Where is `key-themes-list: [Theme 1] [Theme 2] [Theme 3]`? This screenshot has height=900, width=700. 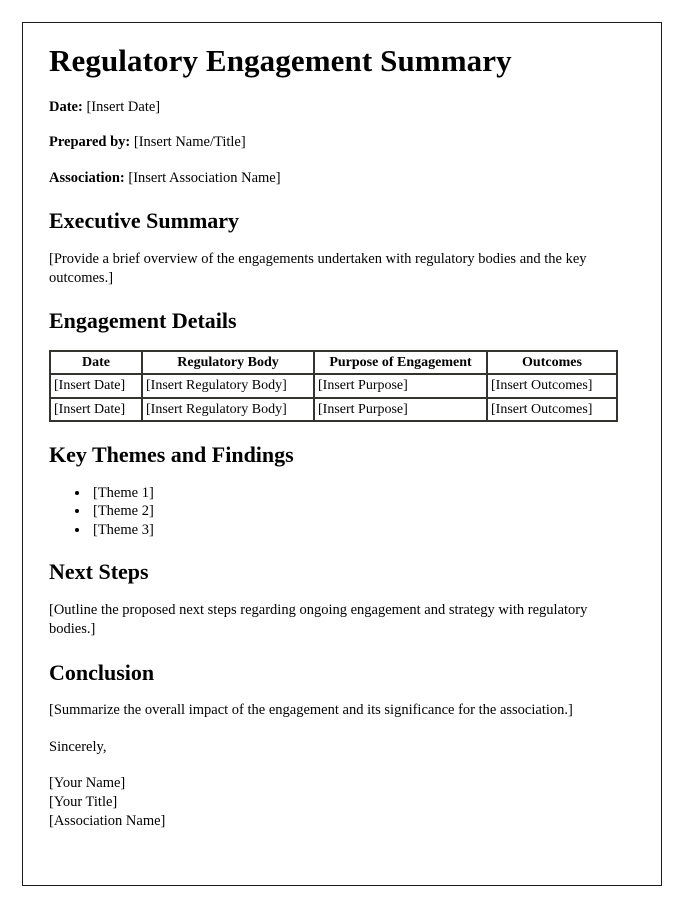
key-themes-list: [Theme 1] [Theme 2] [Theme 3] is located at coordinates (336, 512).